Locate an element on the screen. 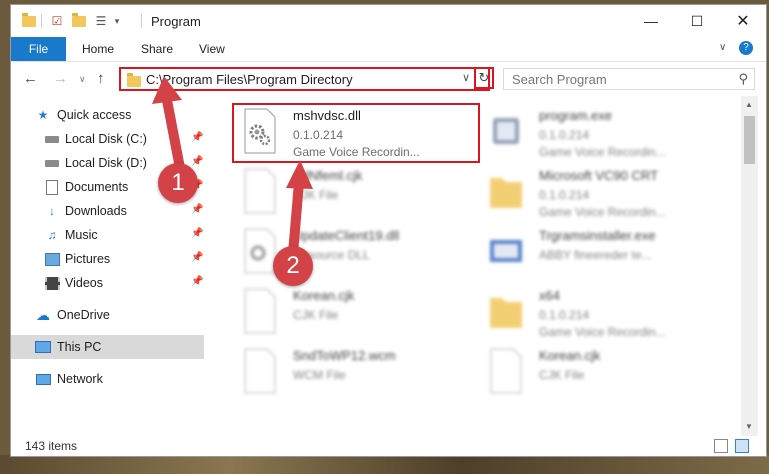 This screenshot has height=474, width=769. annotation-badge-1: 1 is located at coordinates (178, 183).